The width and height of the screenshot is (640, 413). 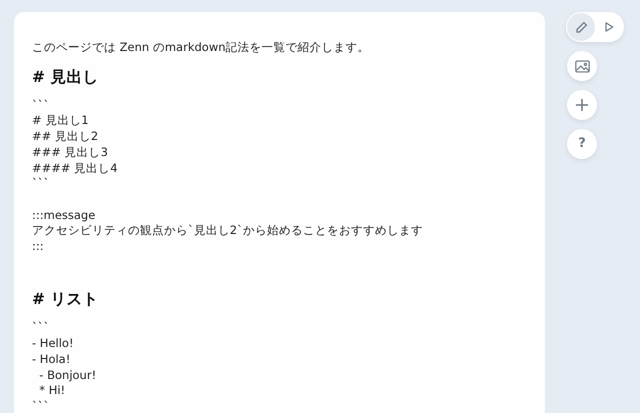 What do you see at coordinates (582, 144) in the screenshot?
I see `help-button: ?` at bounding box center [582, 144].